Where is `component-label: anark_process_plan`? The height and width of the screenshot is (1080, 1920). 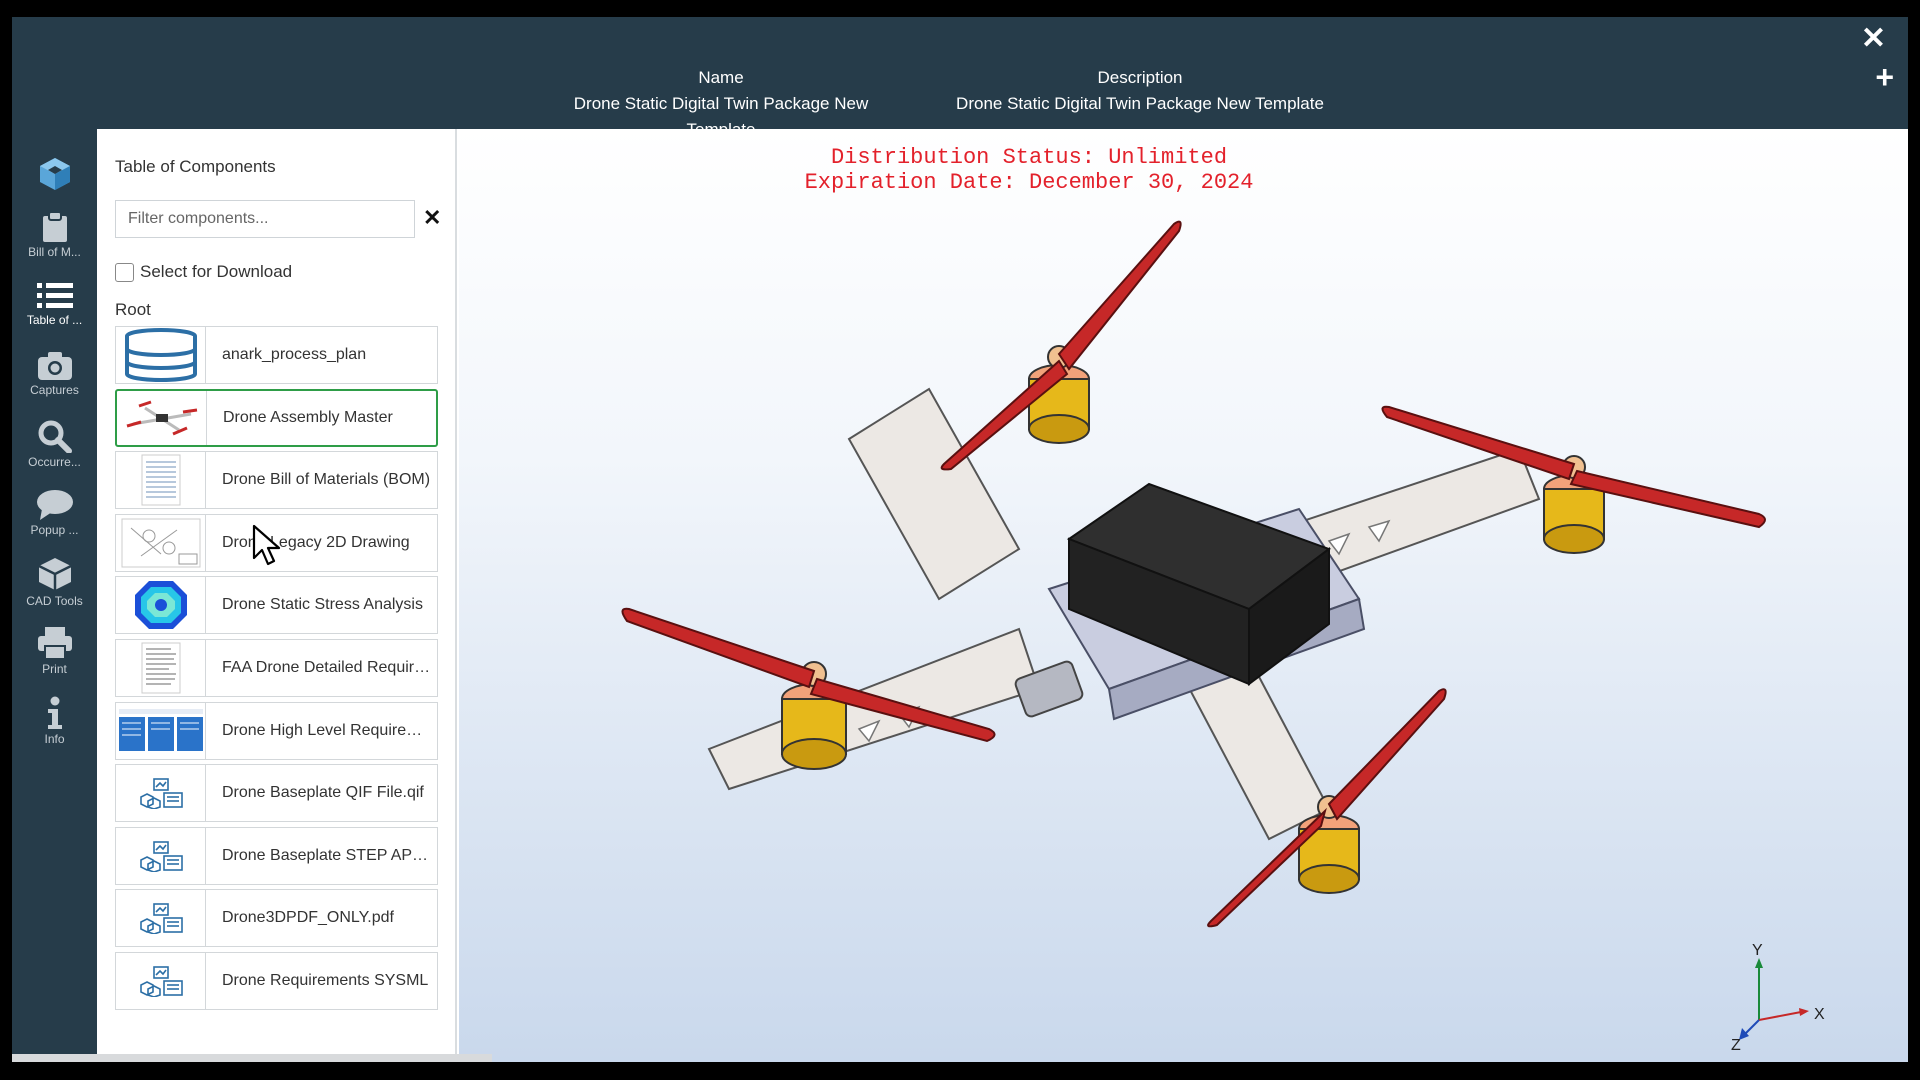
component-label: anark_process_plan is located at coordinates (294, 354).